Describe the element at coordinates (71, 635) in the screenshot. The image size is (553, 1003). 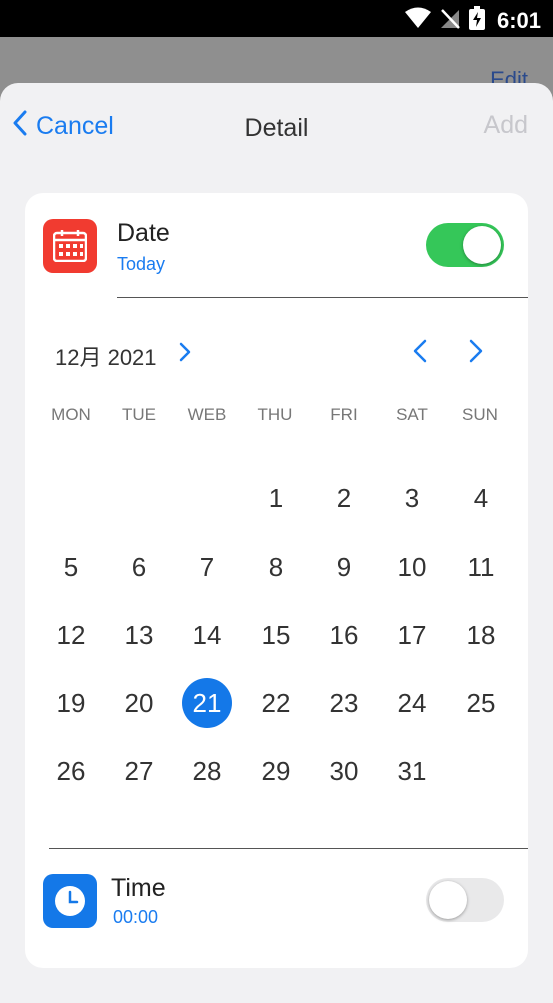
I see `calendar-day: 12` at that location.